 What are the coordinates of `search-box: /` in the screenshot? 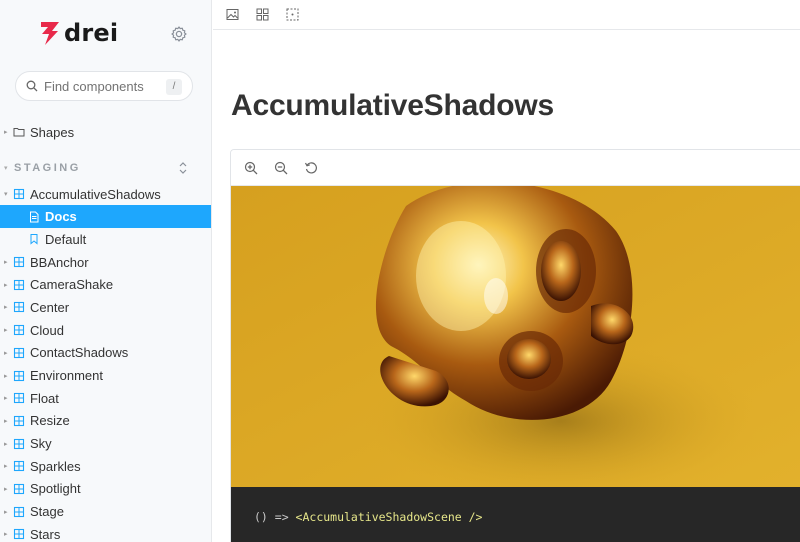 It's located at (104, 86).